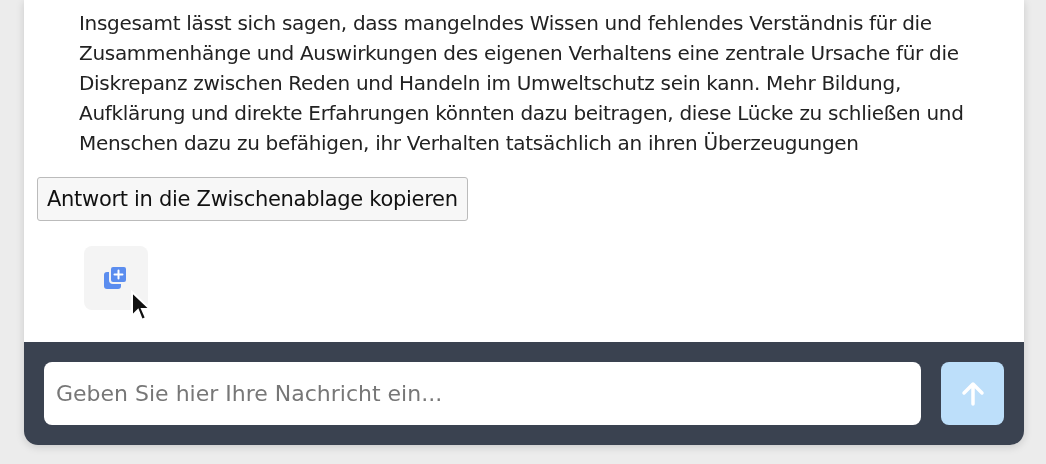 The image size is (1046, 464). I want to click on tooltip: Antwort in die Zwischenablage kopieren, so click(252, 199).